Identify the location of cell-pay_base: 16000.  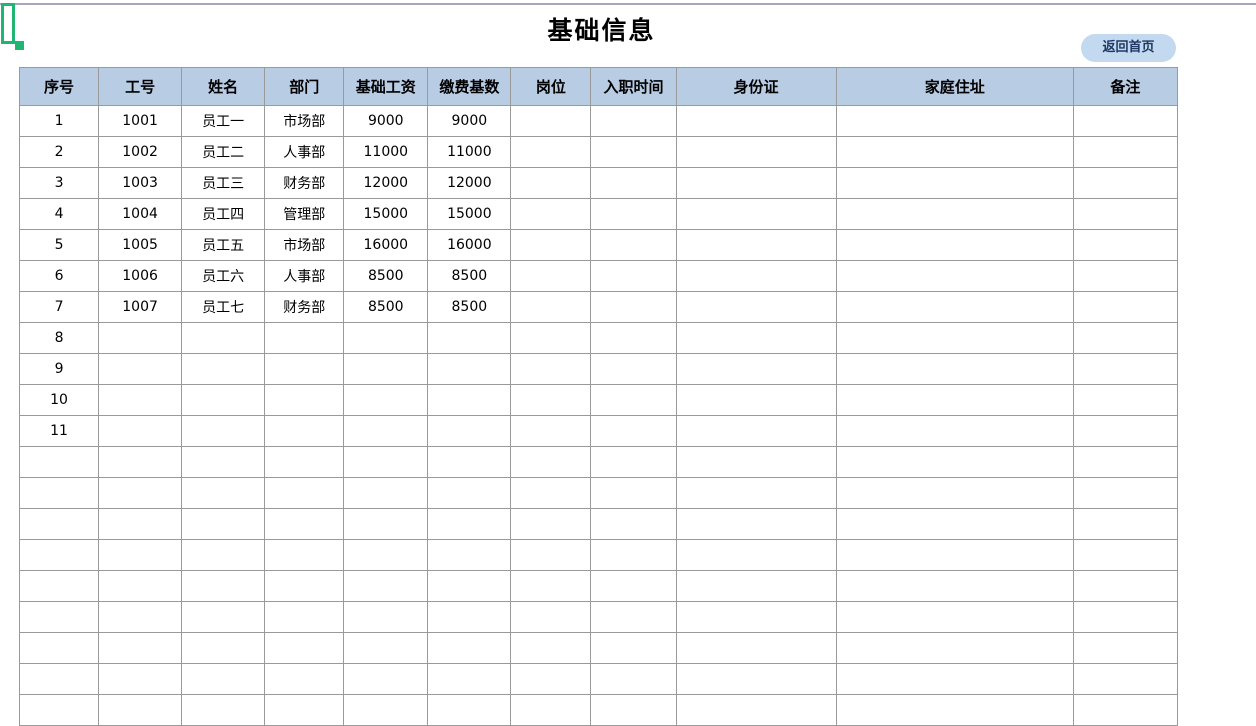
(469, 245).